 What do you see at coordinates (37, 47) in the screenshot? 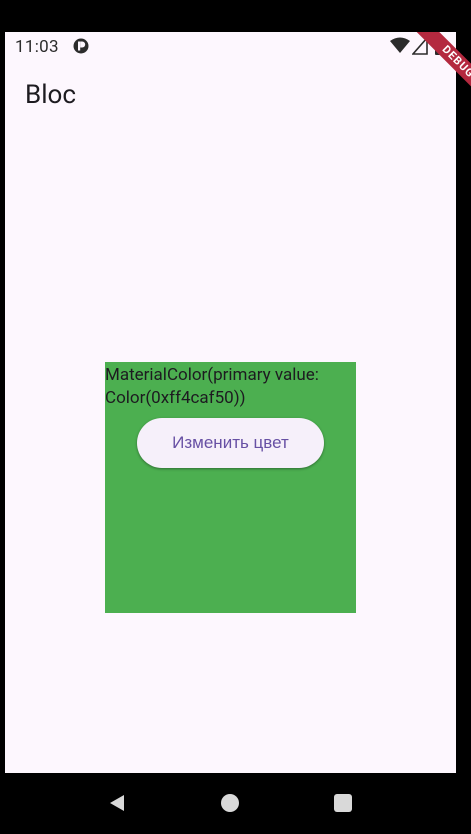
I see `status-time: 11:03` at bounding box center [37, 47].